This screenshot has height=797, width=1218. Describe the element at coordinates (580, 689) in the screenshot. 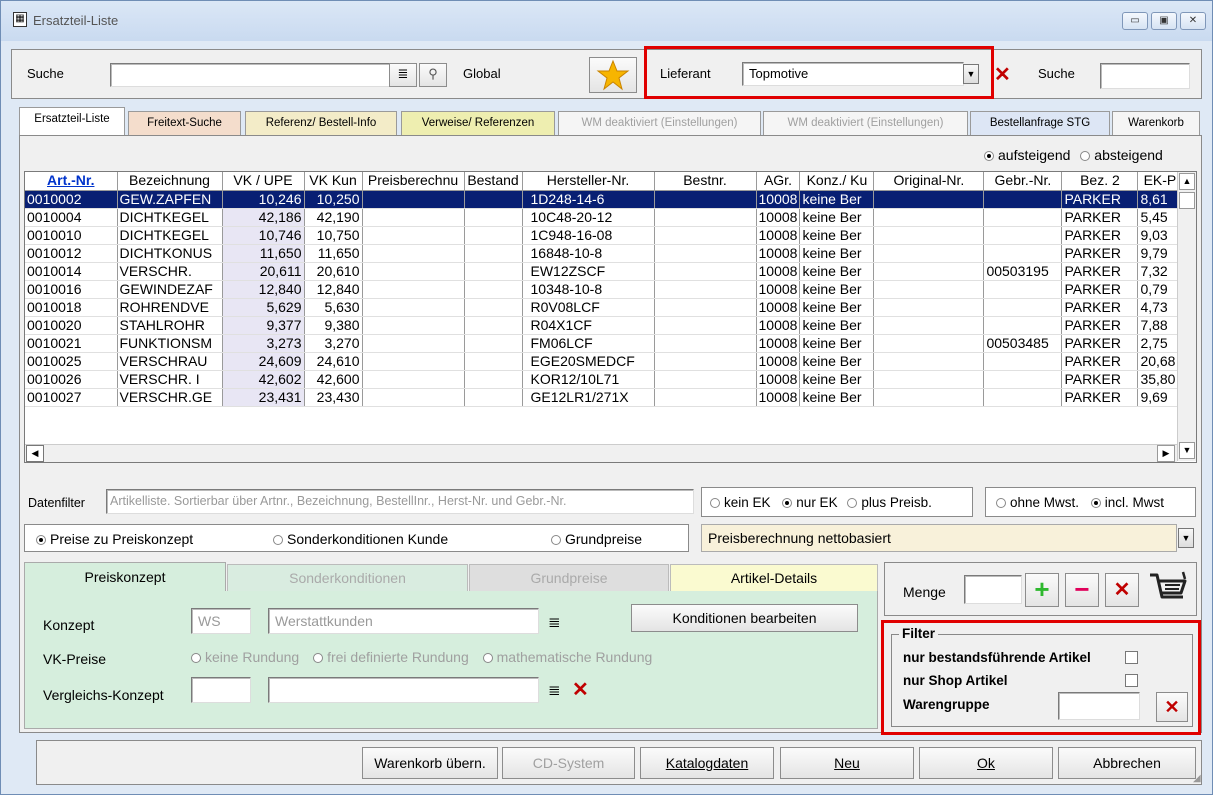

I see `vergleich-clear-icon: ✕` at that location.